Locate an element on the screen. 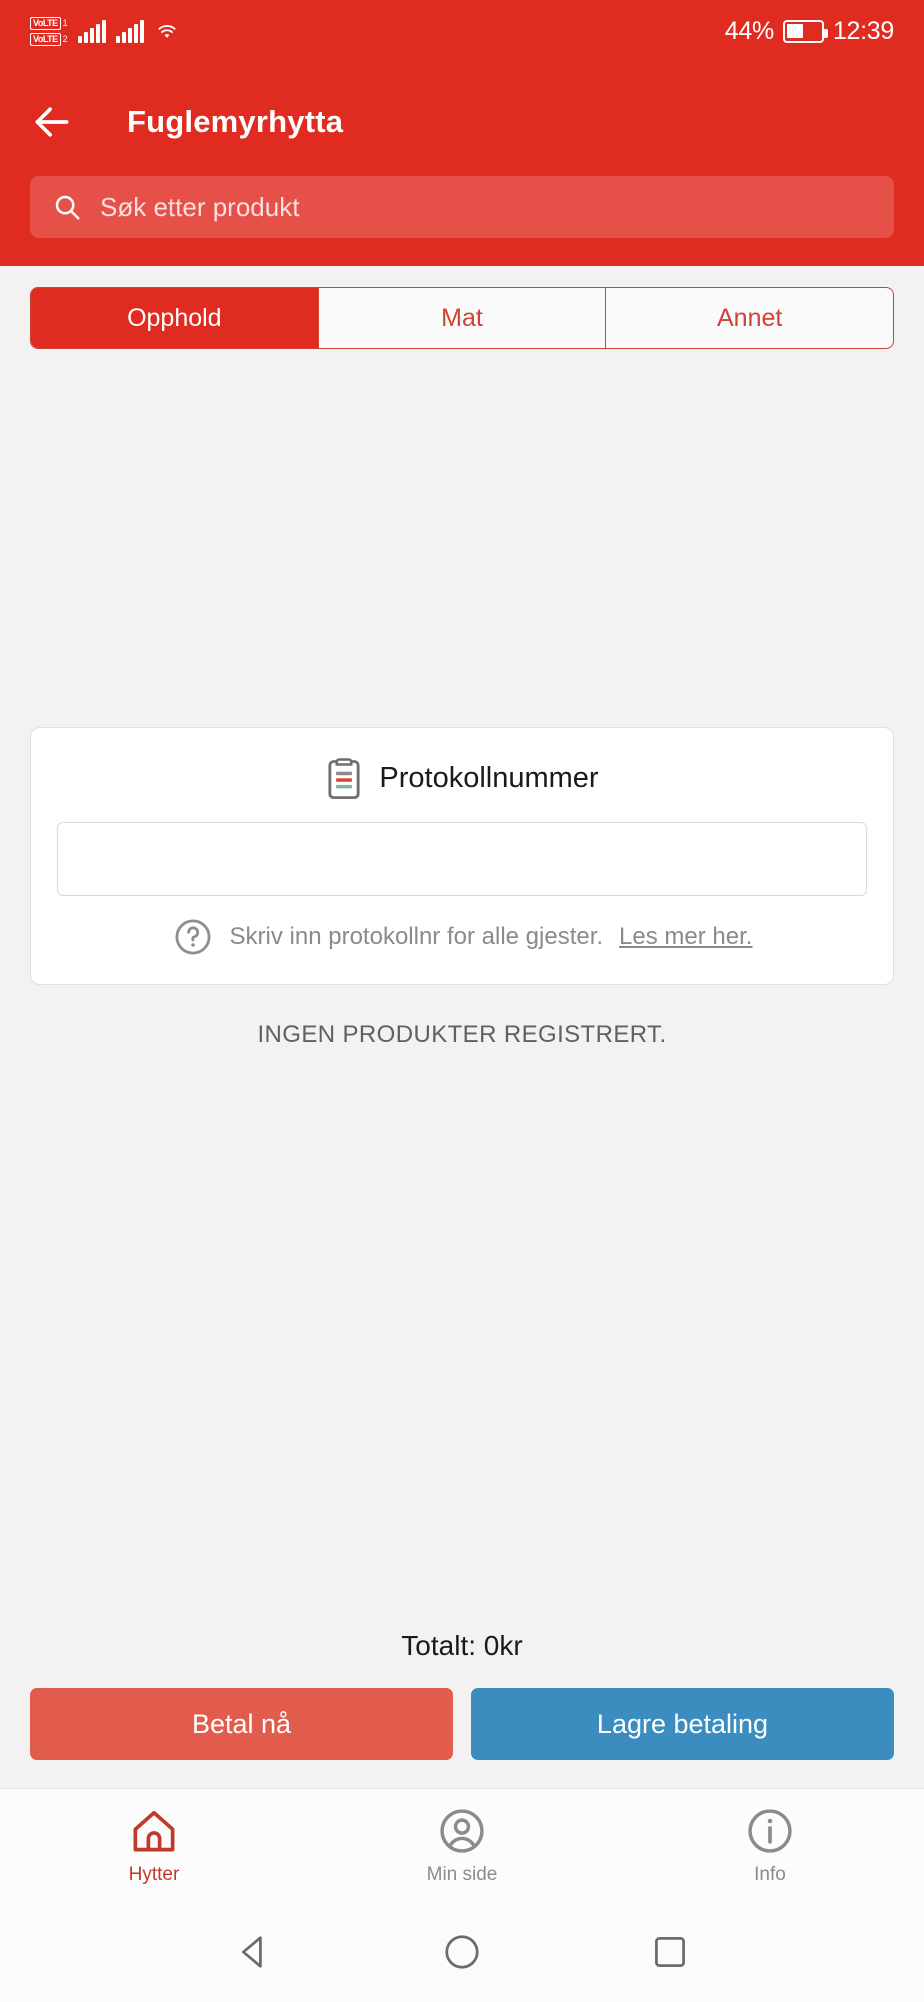 Image resolution: width=924 pixels, height=2002 pixels. search-placeholder: Søk etter produkt is located at coordinates (200, 206).